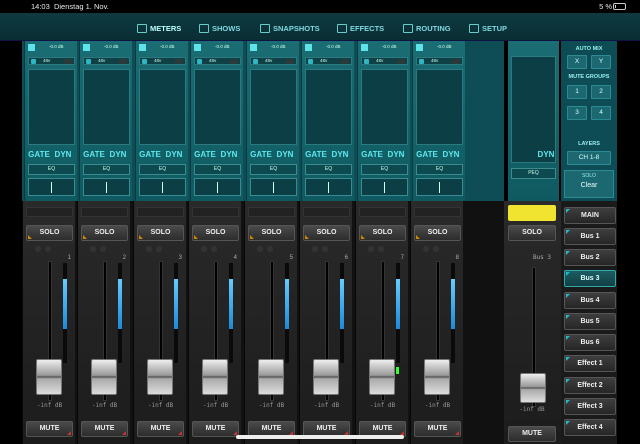  I want to click on mix-effect-1-button: Effect 1, so click(590, 363).